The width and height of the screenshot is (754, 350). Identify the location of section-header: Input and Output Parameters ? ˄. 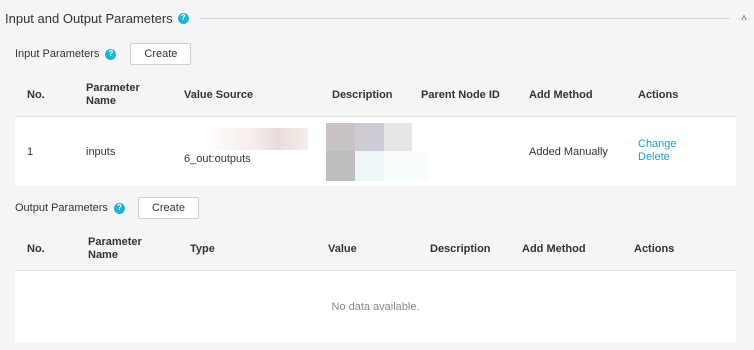
(377, 18).